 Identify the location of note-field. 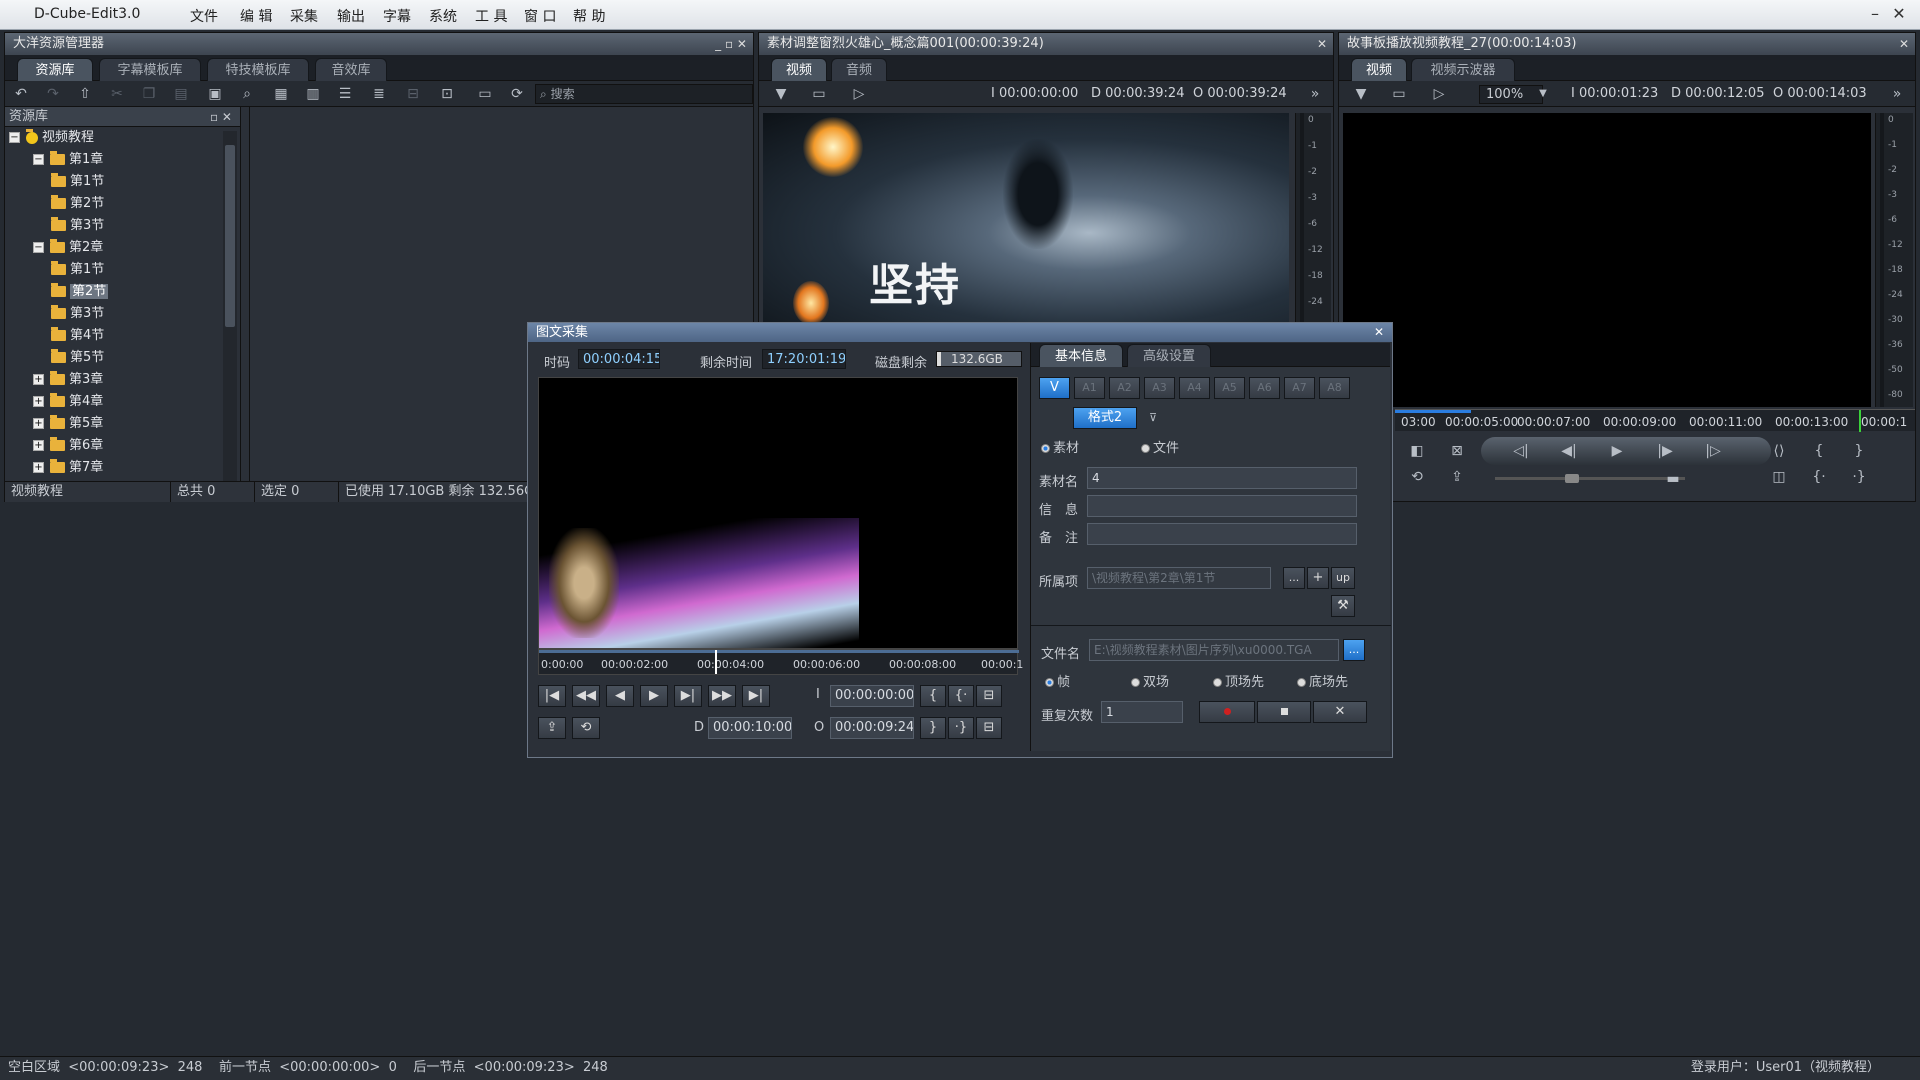
(1222, 534).